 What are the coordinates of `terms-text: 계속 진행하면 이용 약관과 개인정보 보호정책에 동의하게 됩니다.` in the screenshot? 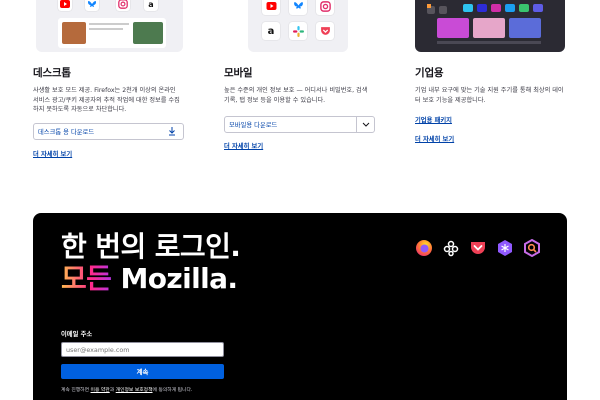 It's located at (126, 389).